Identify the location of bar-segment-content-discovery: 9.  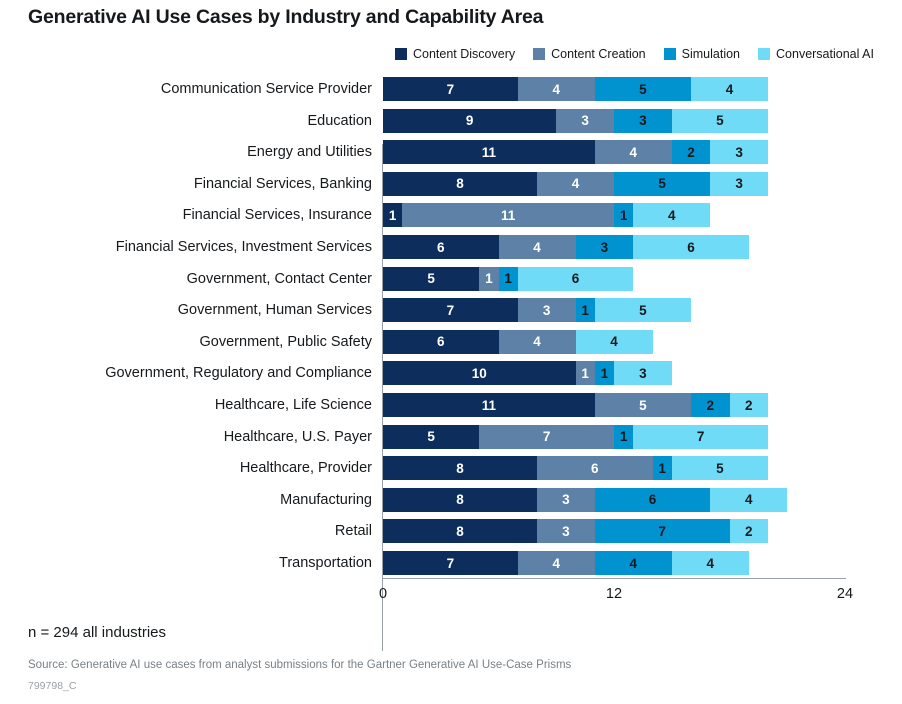
(470, 120).